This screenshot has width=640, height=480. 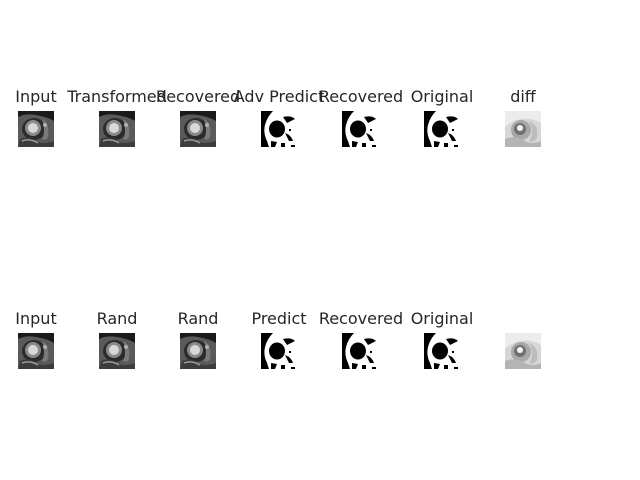 I want to click on mri-image-input-row1, so click(x=36, y=129).